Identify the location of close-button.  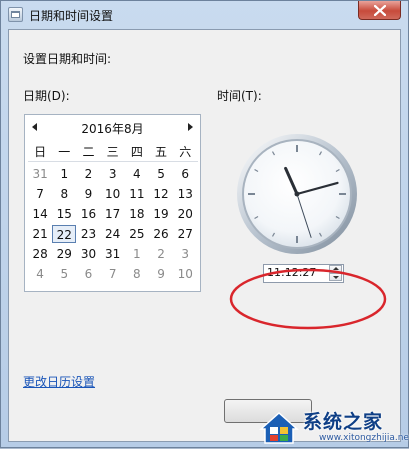
(379, 10).